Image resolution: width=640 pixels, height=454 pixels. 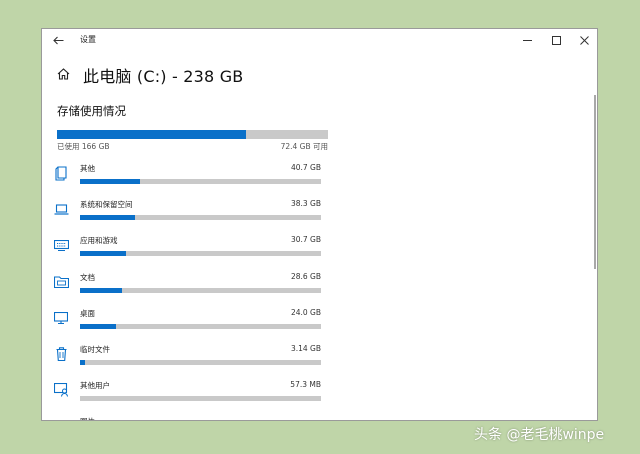 What do you see at coordinates (192, 417) in the screenshot?
I see `category-row: 图片` at bounding box center [192, 417].